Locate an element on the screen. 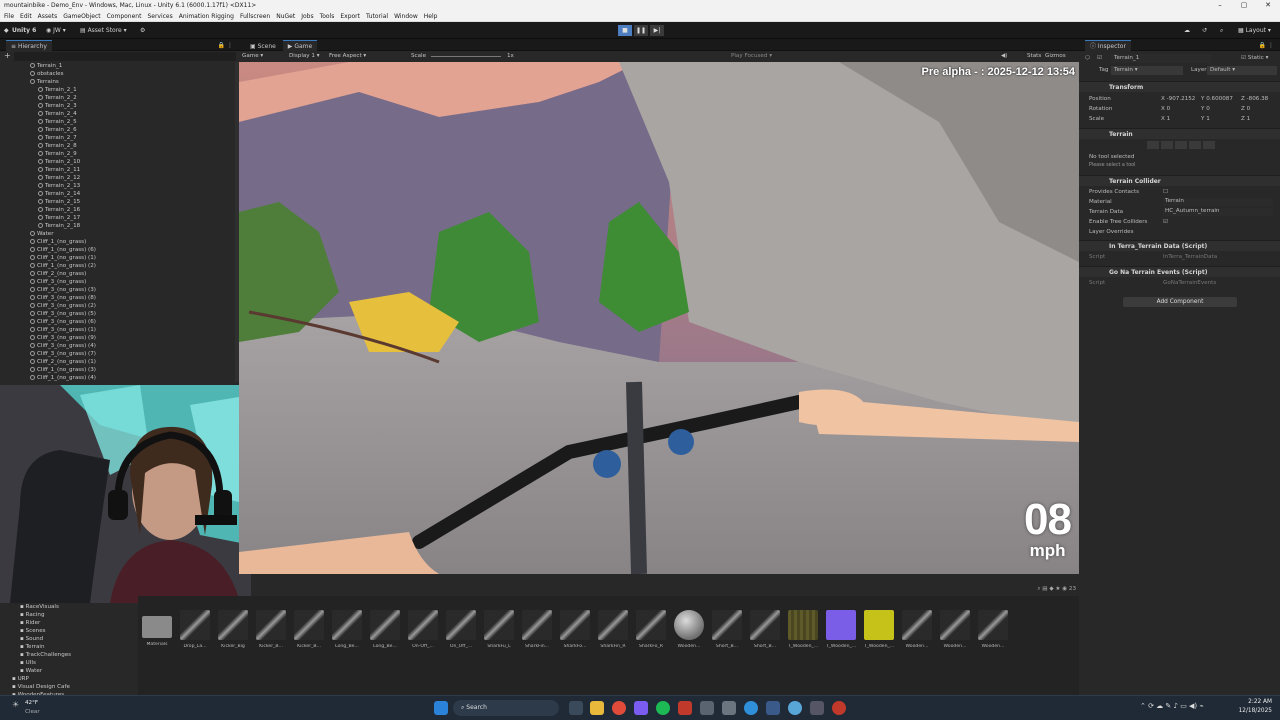  menu-nuget: NuGet is located at coordinates (285, 16).